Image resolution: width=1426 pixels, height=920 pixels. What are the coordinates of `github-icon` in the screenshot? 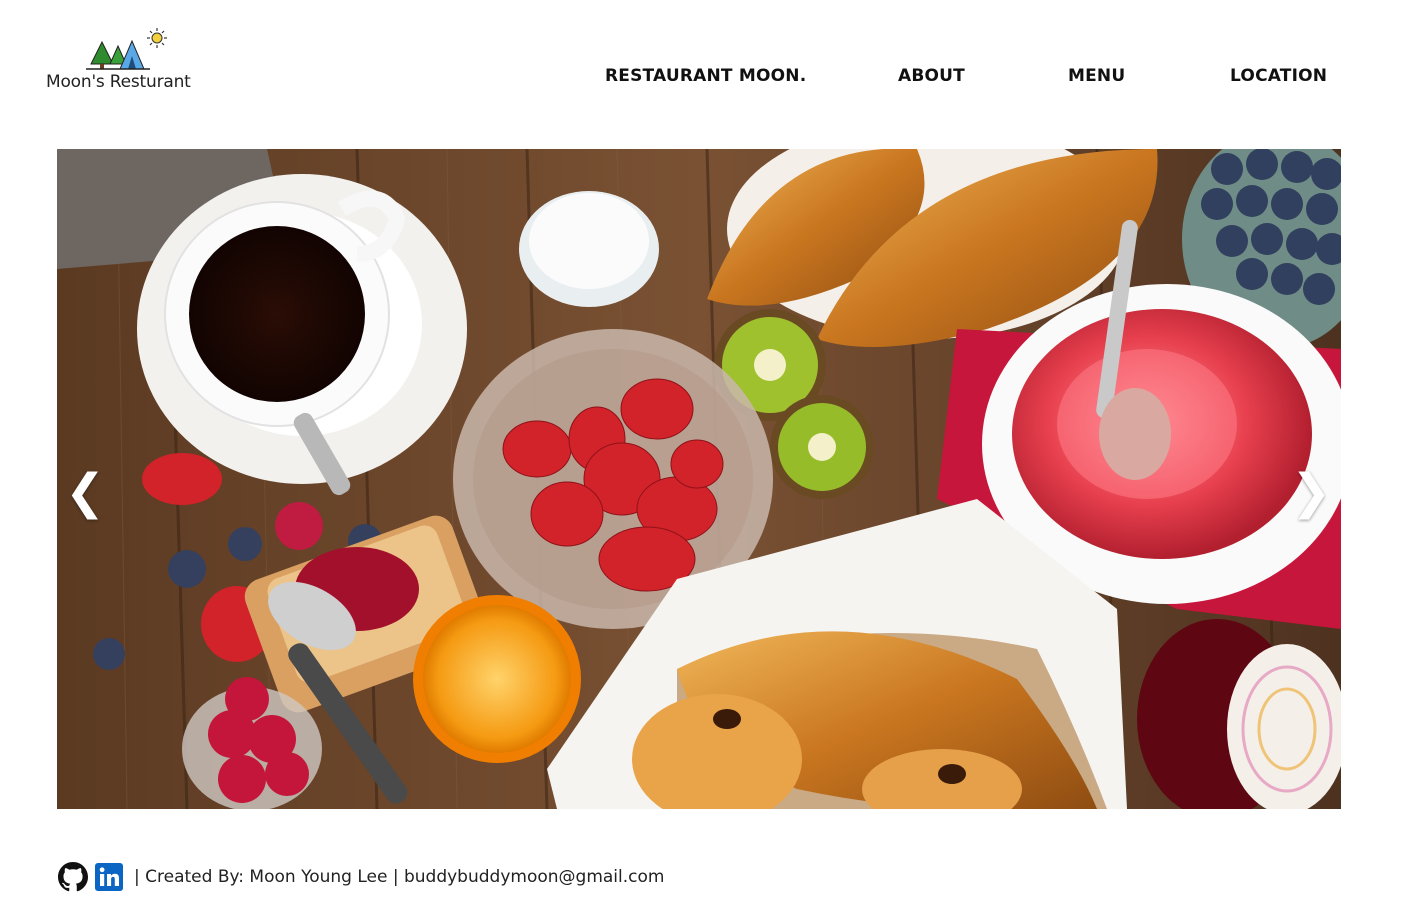 It's located at (73, 877).